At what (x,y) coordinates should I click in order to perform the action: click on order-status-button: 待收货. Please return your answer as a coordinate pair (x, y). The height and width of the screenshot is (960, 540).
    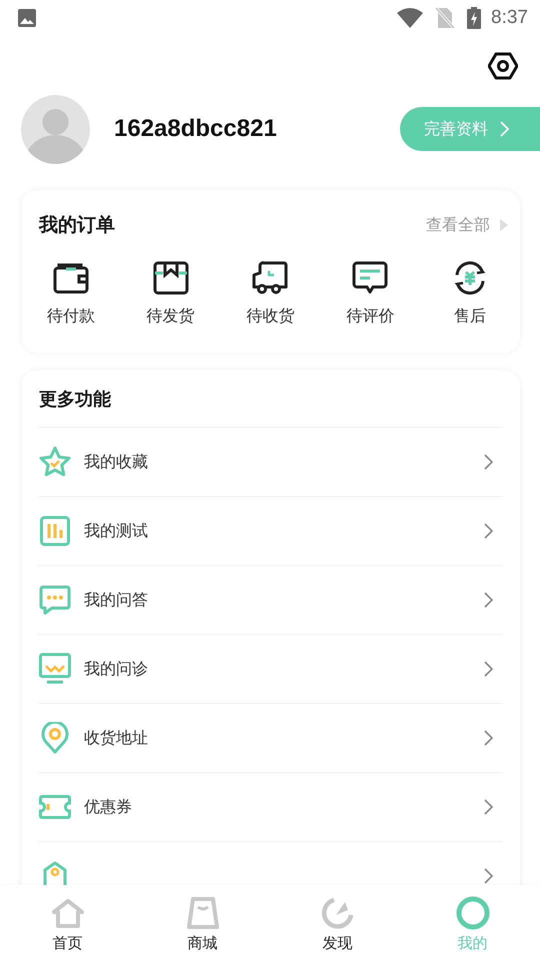
    Looking at the image, I should click on (270, 293).